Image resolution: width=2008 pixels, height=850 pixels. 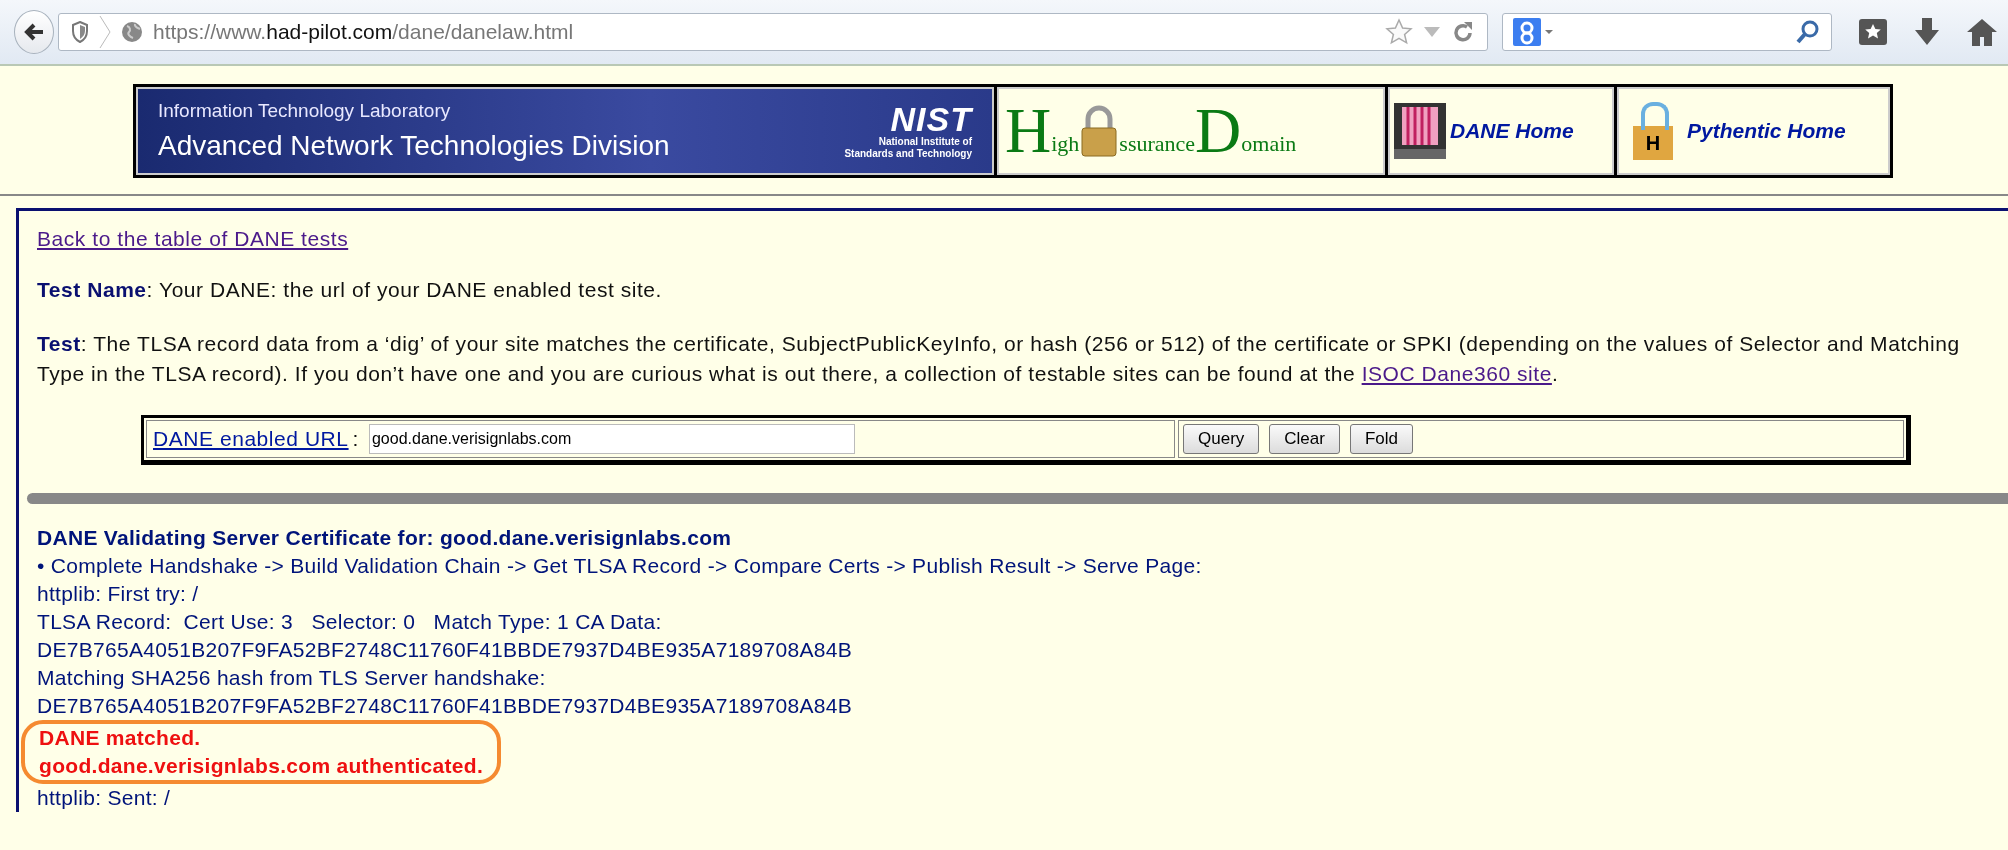 I want to click on padlock-icon, so click(x=1099, y=131).